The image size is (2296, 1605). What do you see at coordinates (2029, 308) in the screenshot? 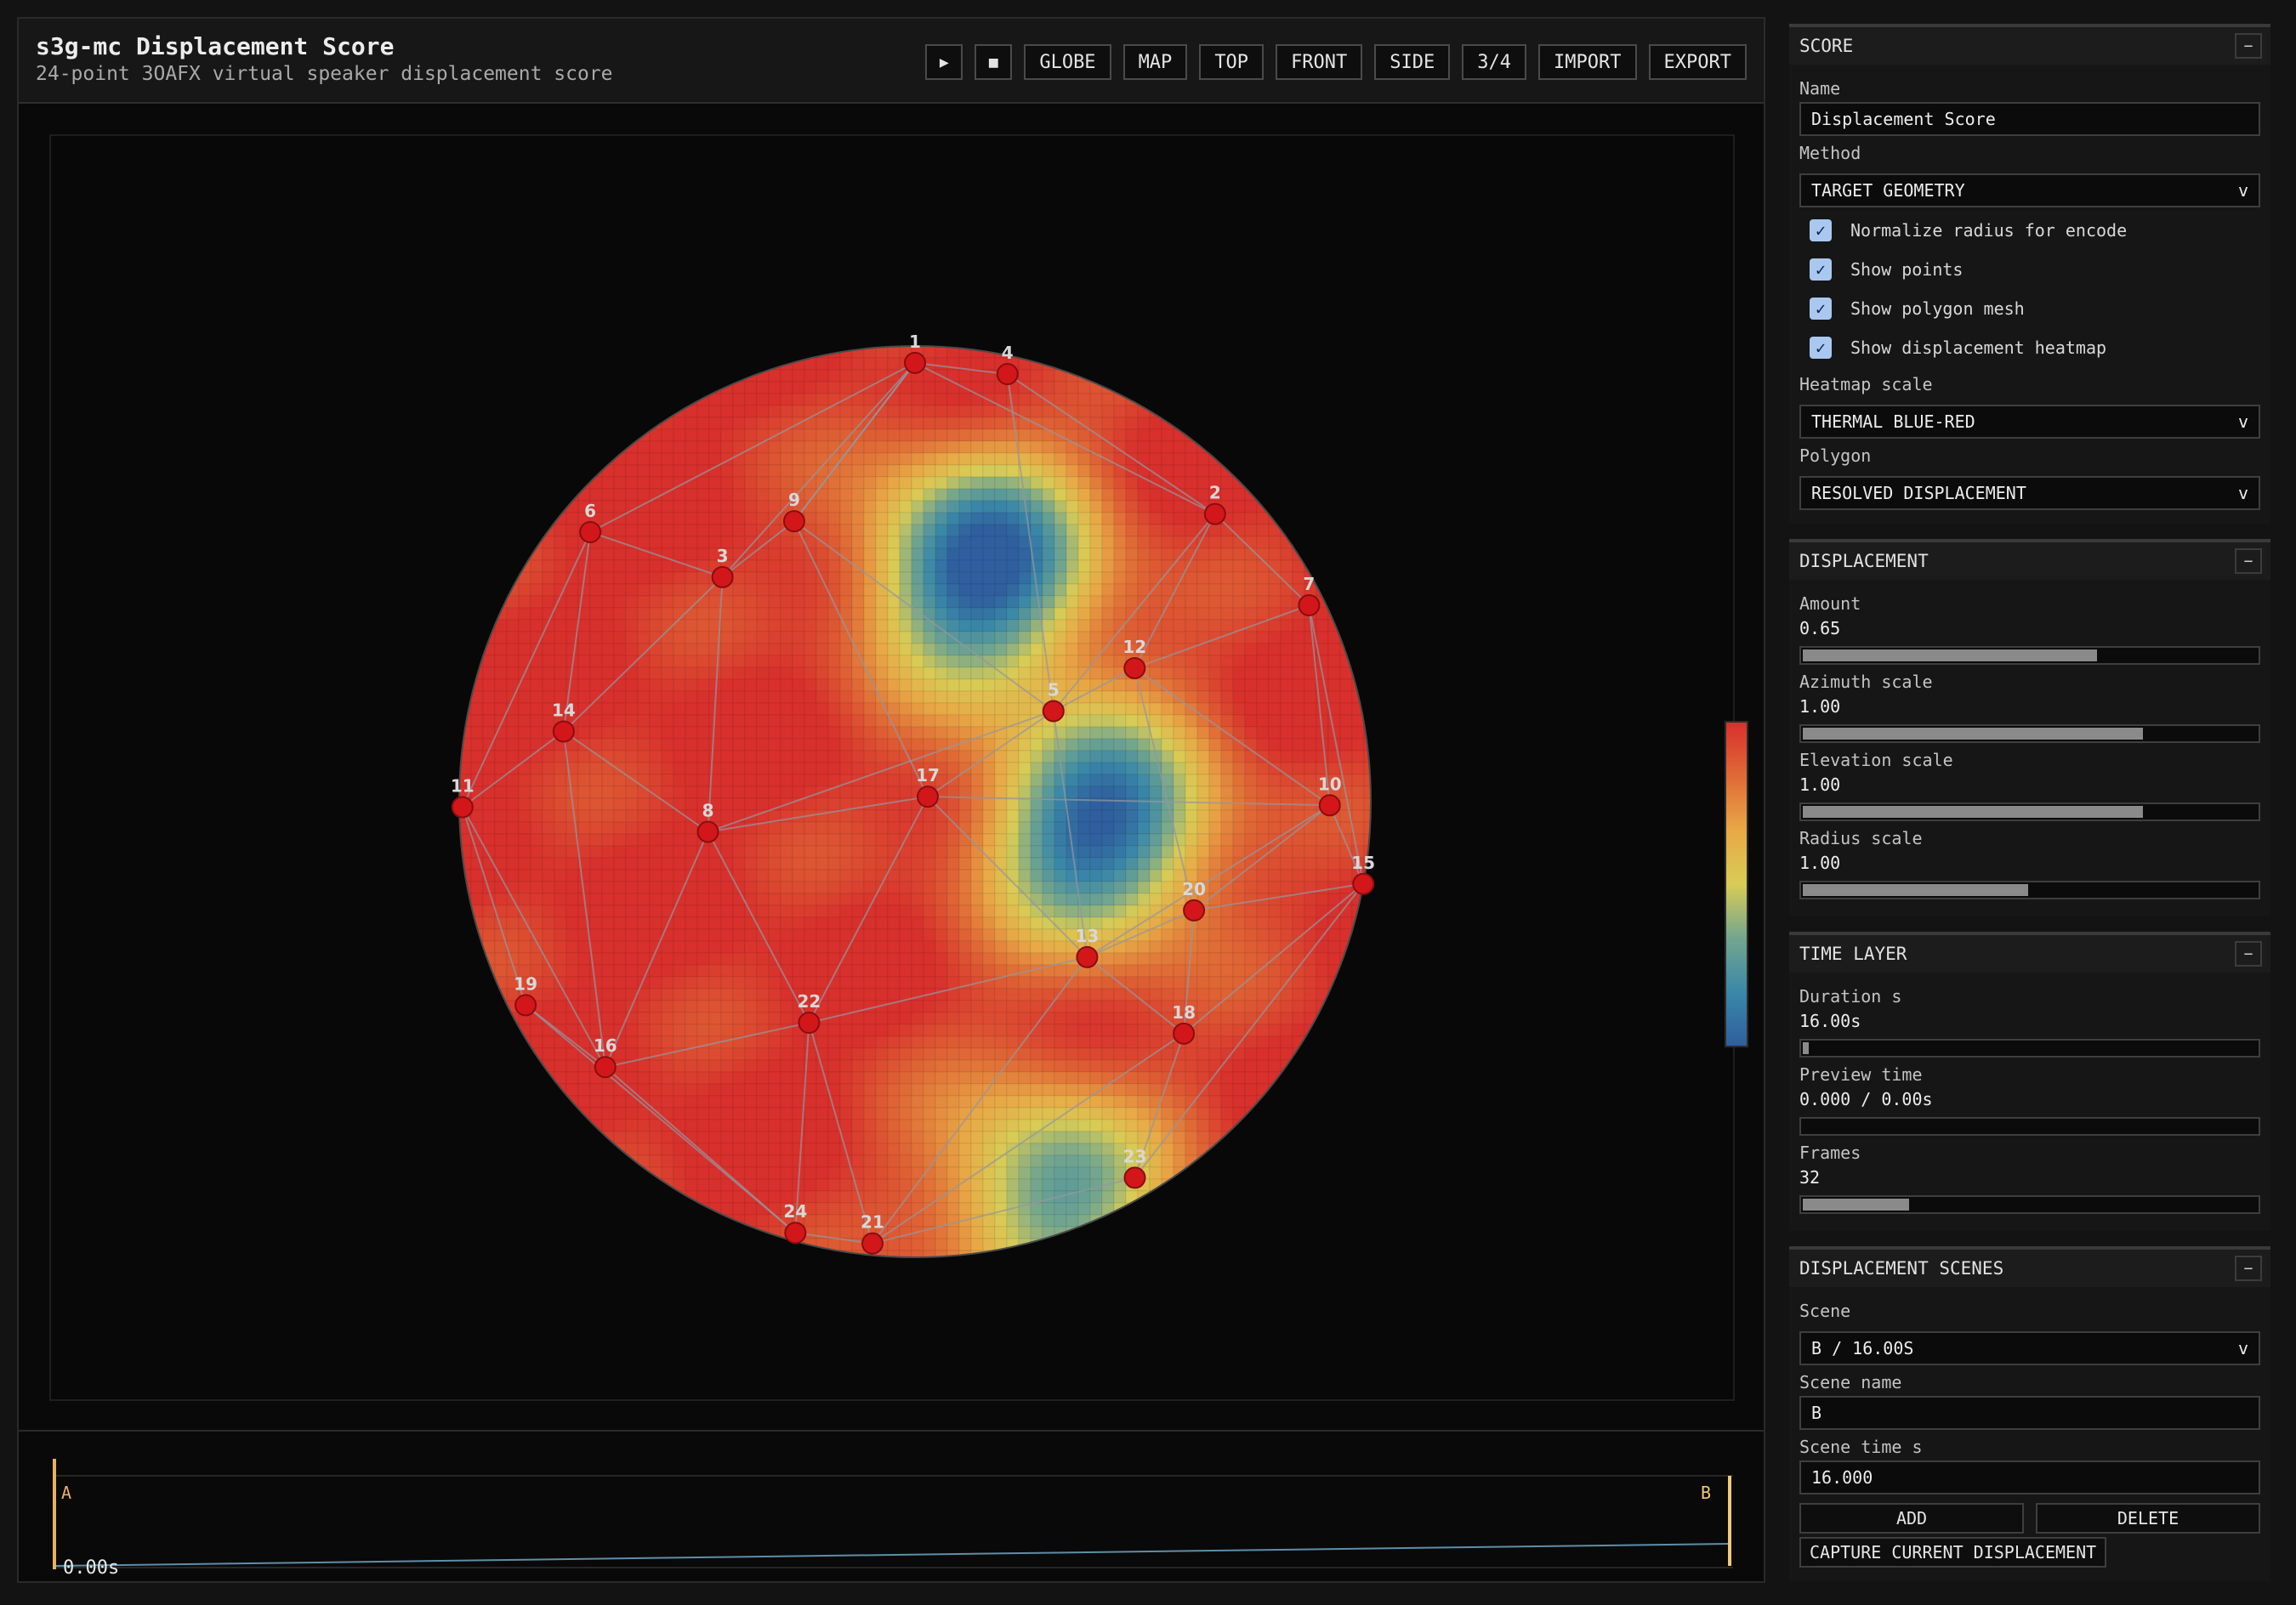
I see `show-polygon-mesh-checkbox: ✓ Show polygon mesh` at bounding box center [2029, 308].